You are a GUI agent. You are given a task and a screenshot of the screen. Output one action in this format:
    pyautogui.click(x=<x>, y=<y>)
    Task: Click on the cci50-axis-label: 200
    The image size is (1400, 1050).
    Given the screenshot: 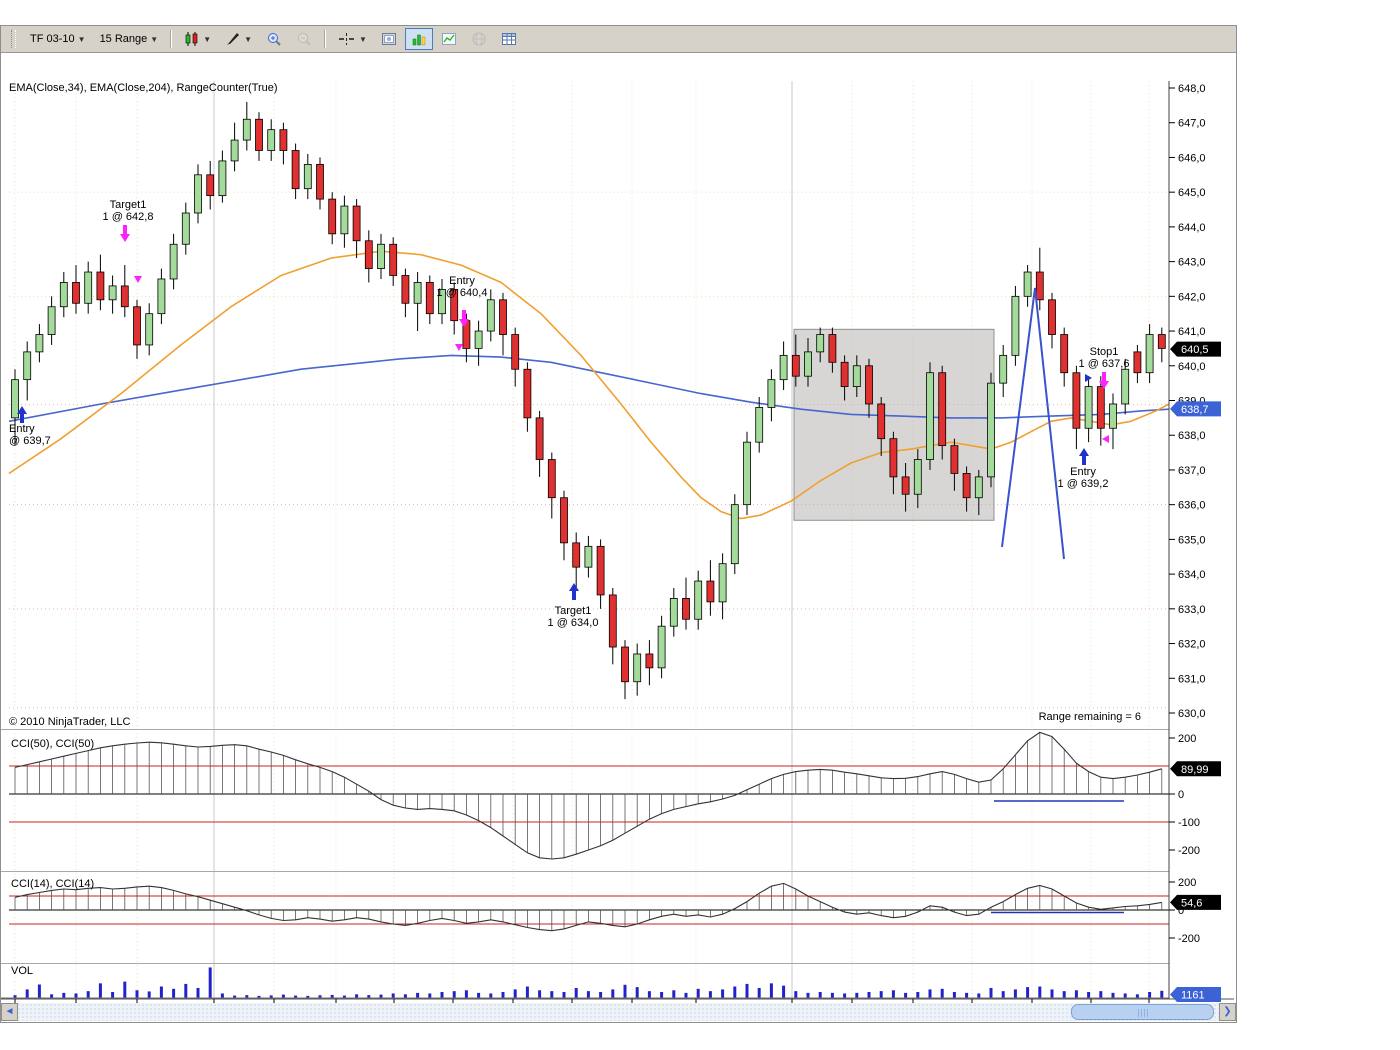 What is the action you would take?
    pyautogui.click(x=1187, y=739)
    